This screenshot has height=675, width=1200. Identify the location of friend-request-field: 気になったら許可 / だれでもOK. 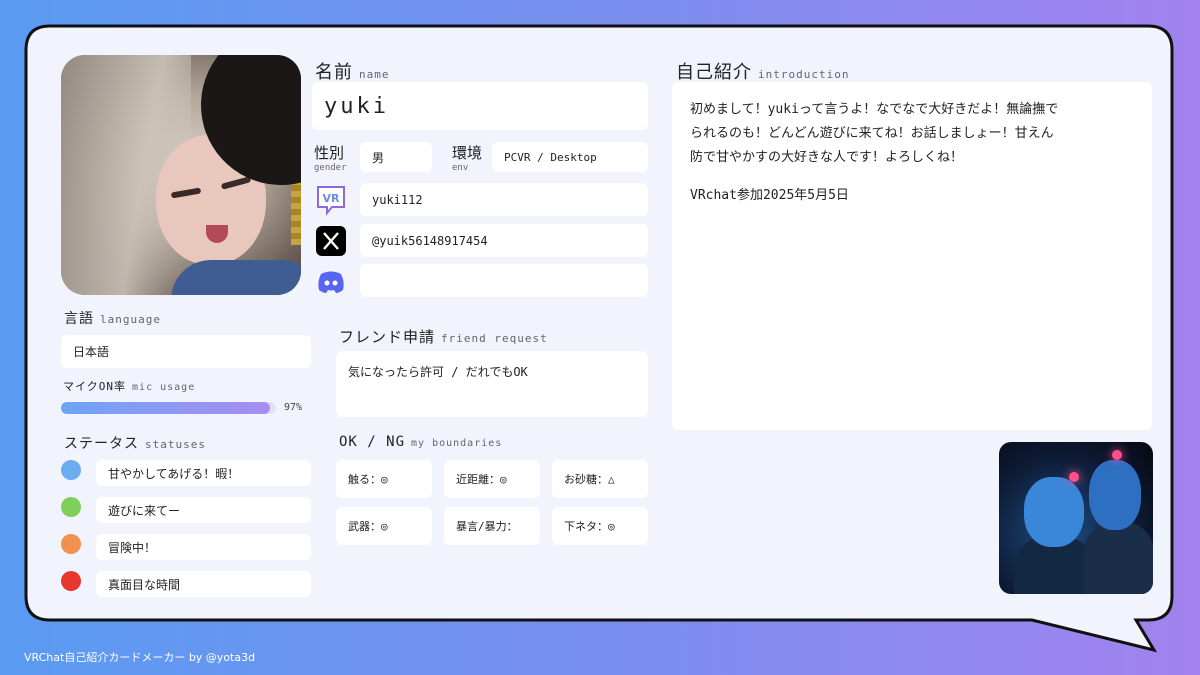
(492, 384).